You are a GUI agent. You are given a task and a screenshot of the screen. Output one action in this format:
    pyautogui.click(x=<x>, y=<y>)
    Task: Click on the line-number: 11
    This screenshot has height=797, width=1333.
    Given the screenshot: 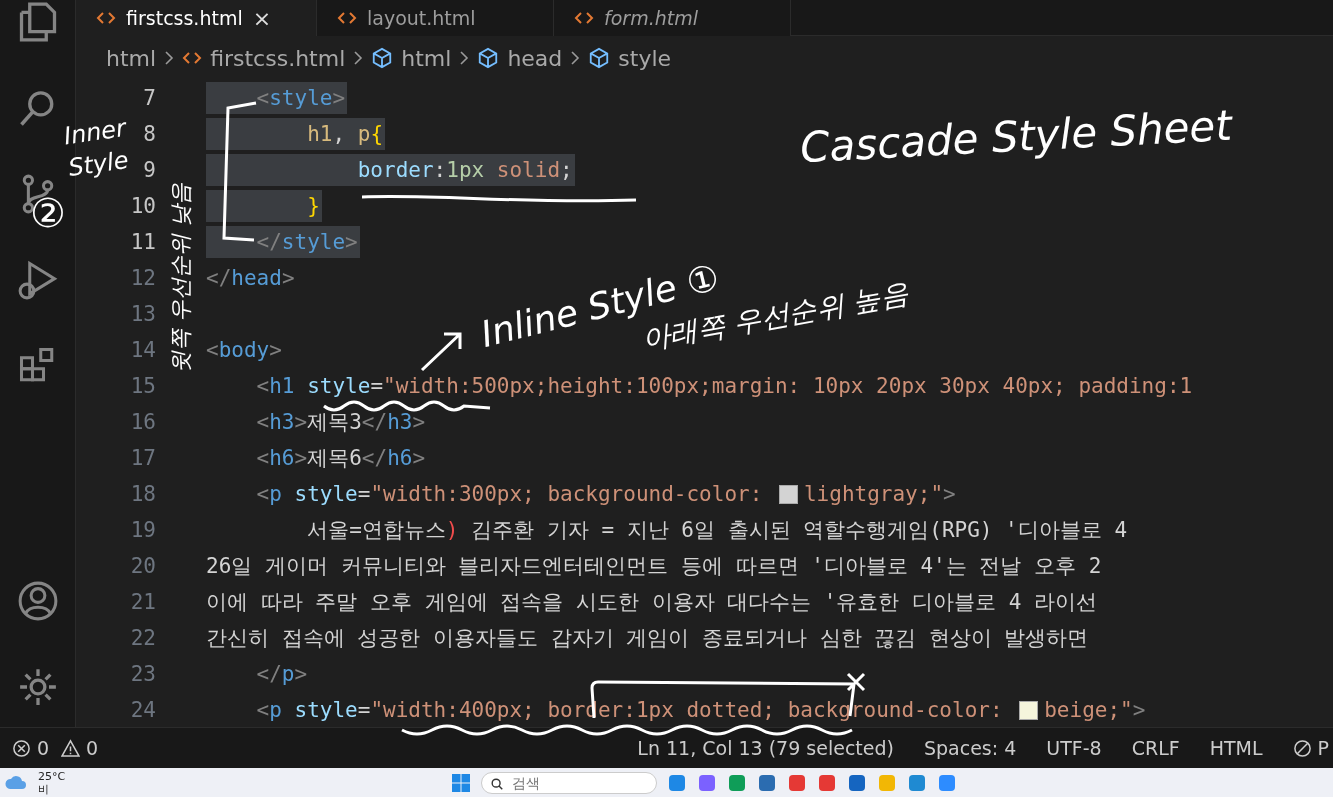 What is the action you would take?
    pyautogui.click(x=142, y=242)
    